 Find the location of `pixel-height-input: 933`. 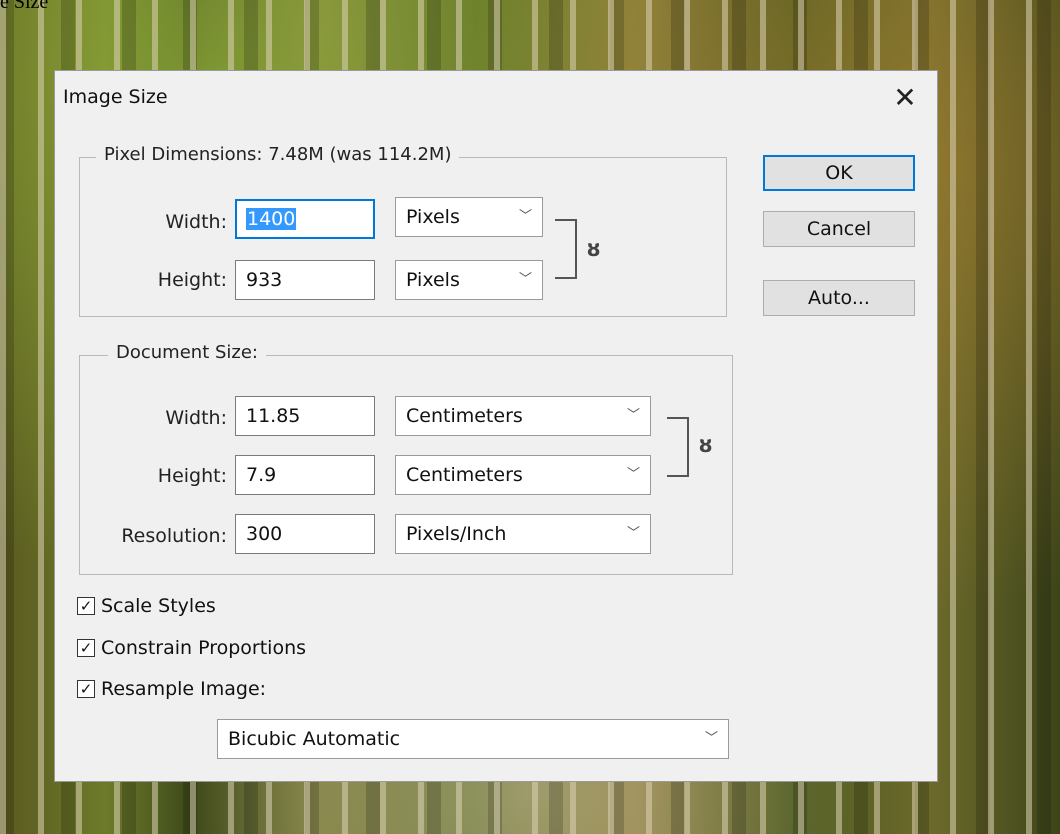

pixel-height-input: 933 is located at coordinates (305, 280).